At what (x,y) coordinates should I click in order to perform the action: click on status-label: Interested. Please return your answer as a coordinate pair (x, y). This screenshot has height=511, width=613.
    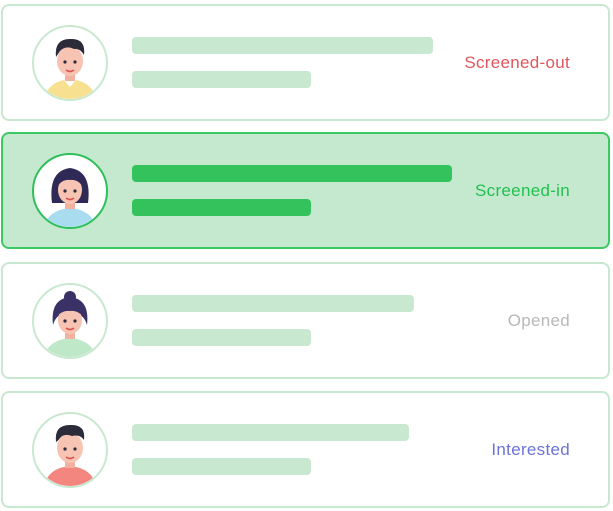
    Looking at the image, I should click on (530, 449).